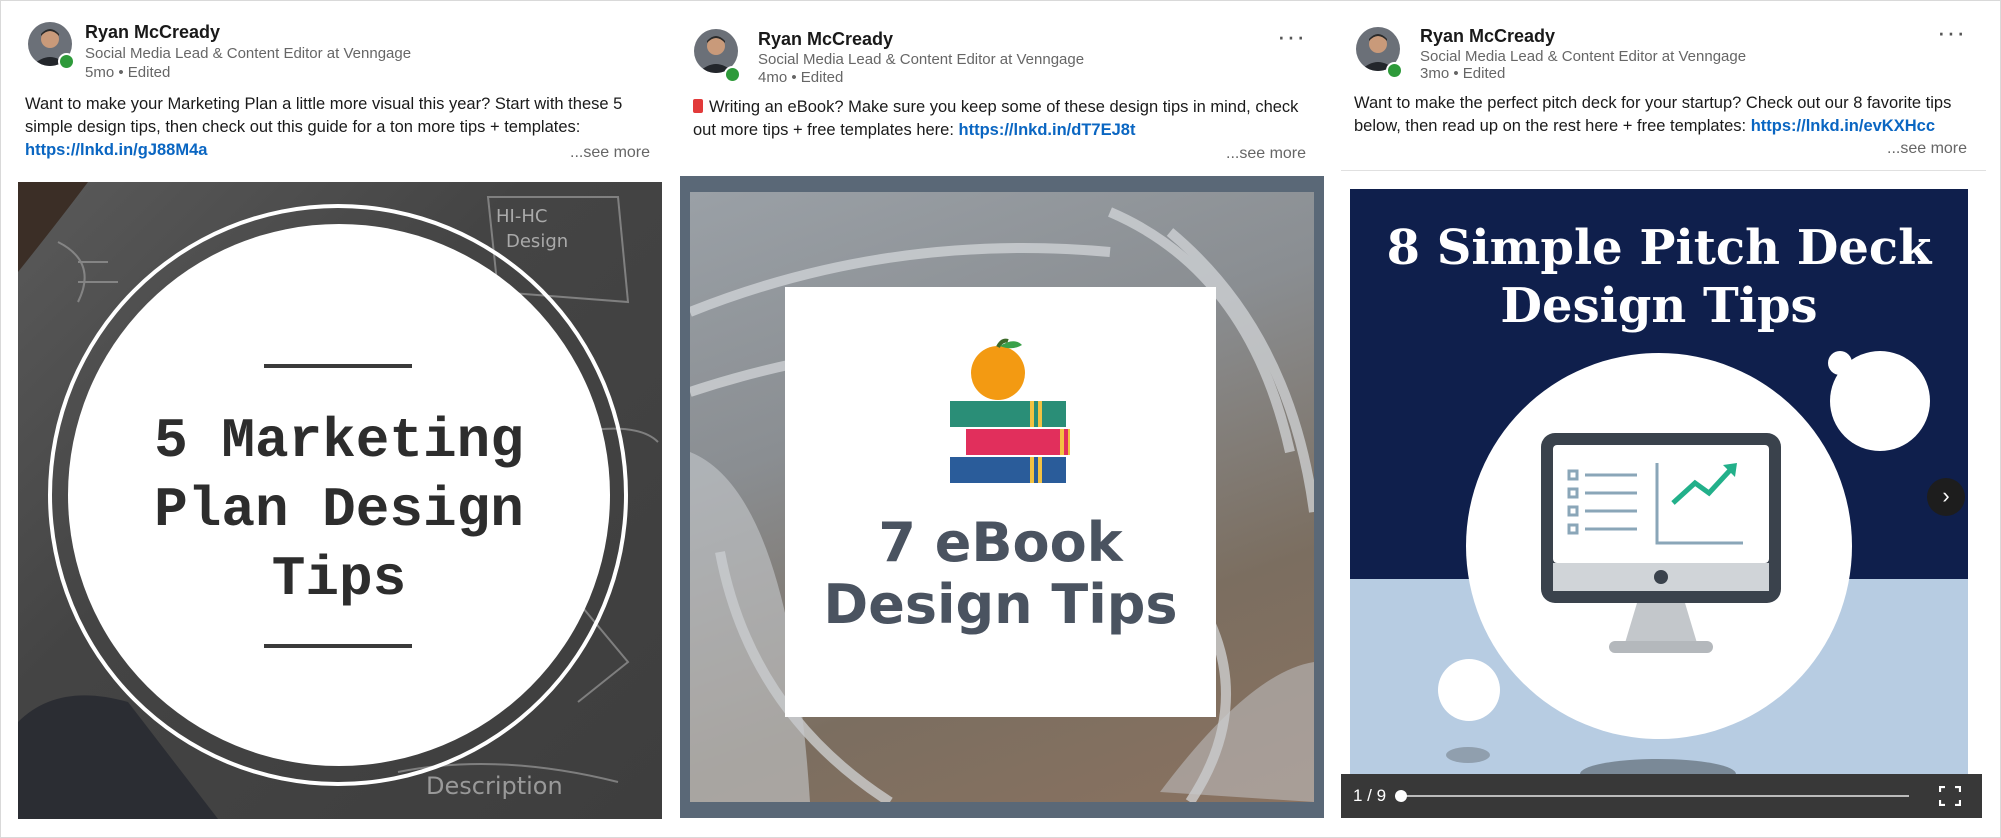 The width and height of the screenshot is (2001, 838). Describe the element at coordinates (1401, 796) in the screenshot. I see `progress-knob` at that location.